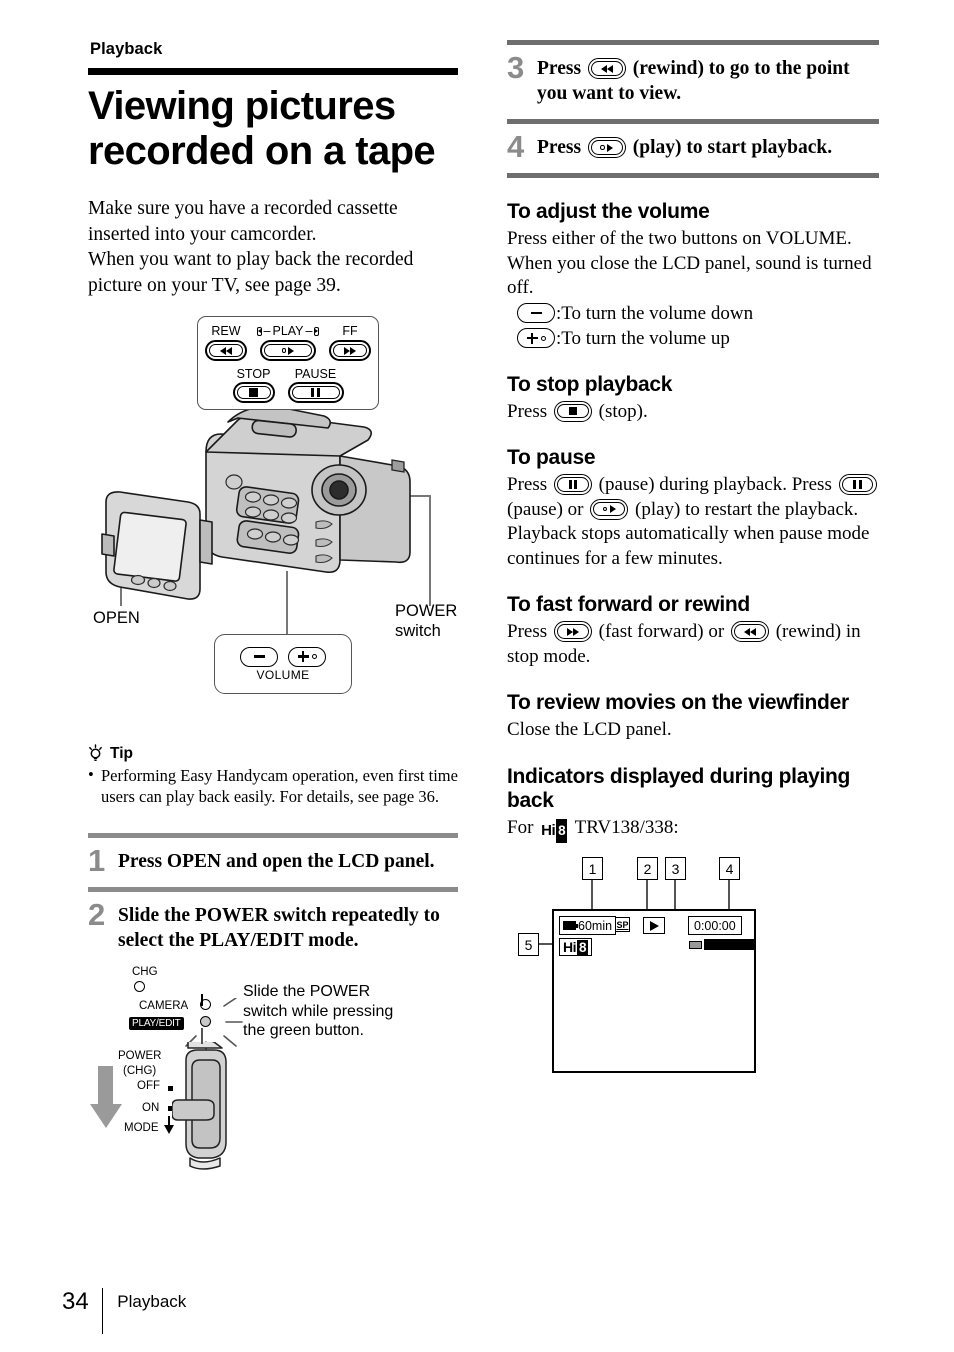 This screenshot has height=1352, width=954. What do you see at coordinates (549, 656) in the screenshot?
I see `ff-text-4: stop mode.` at bounding box center [549, 656].